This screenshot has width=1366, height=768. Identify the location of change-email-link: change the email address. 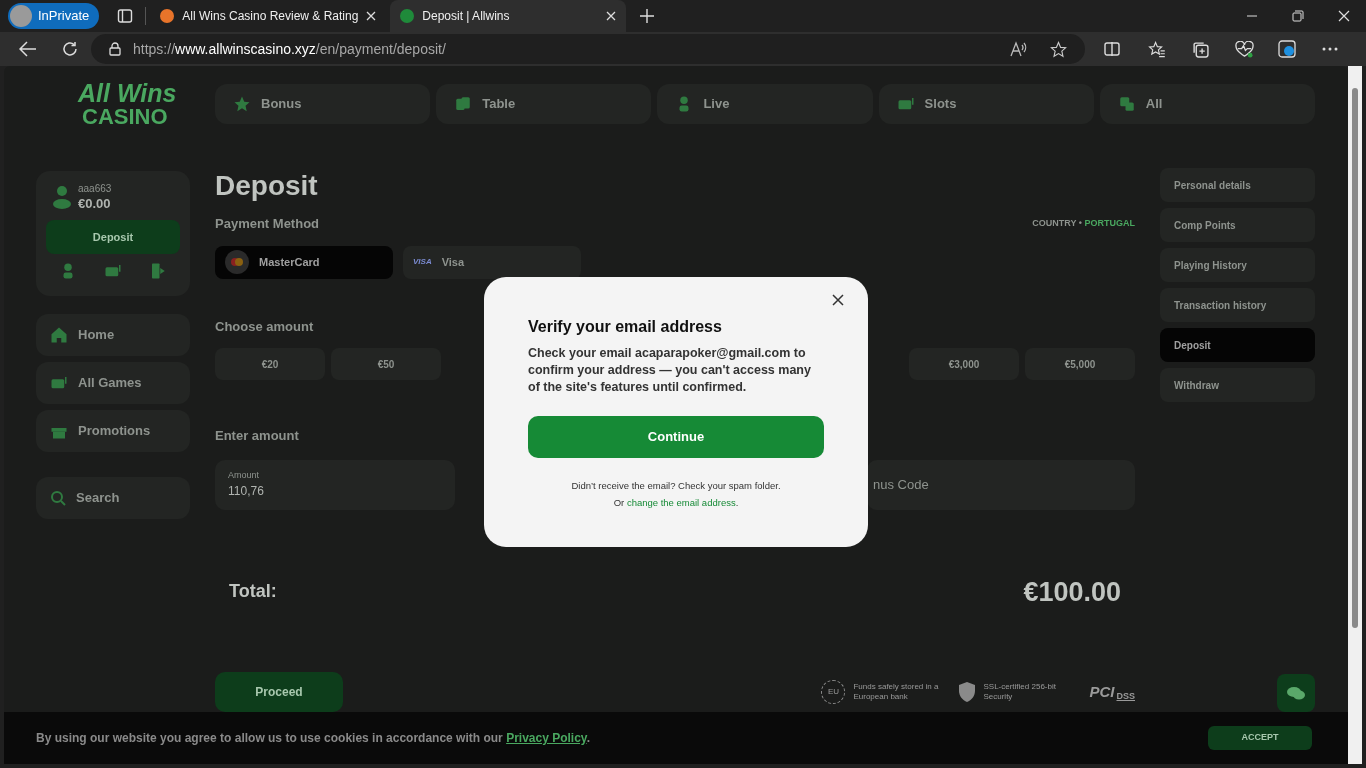
(681, 503).